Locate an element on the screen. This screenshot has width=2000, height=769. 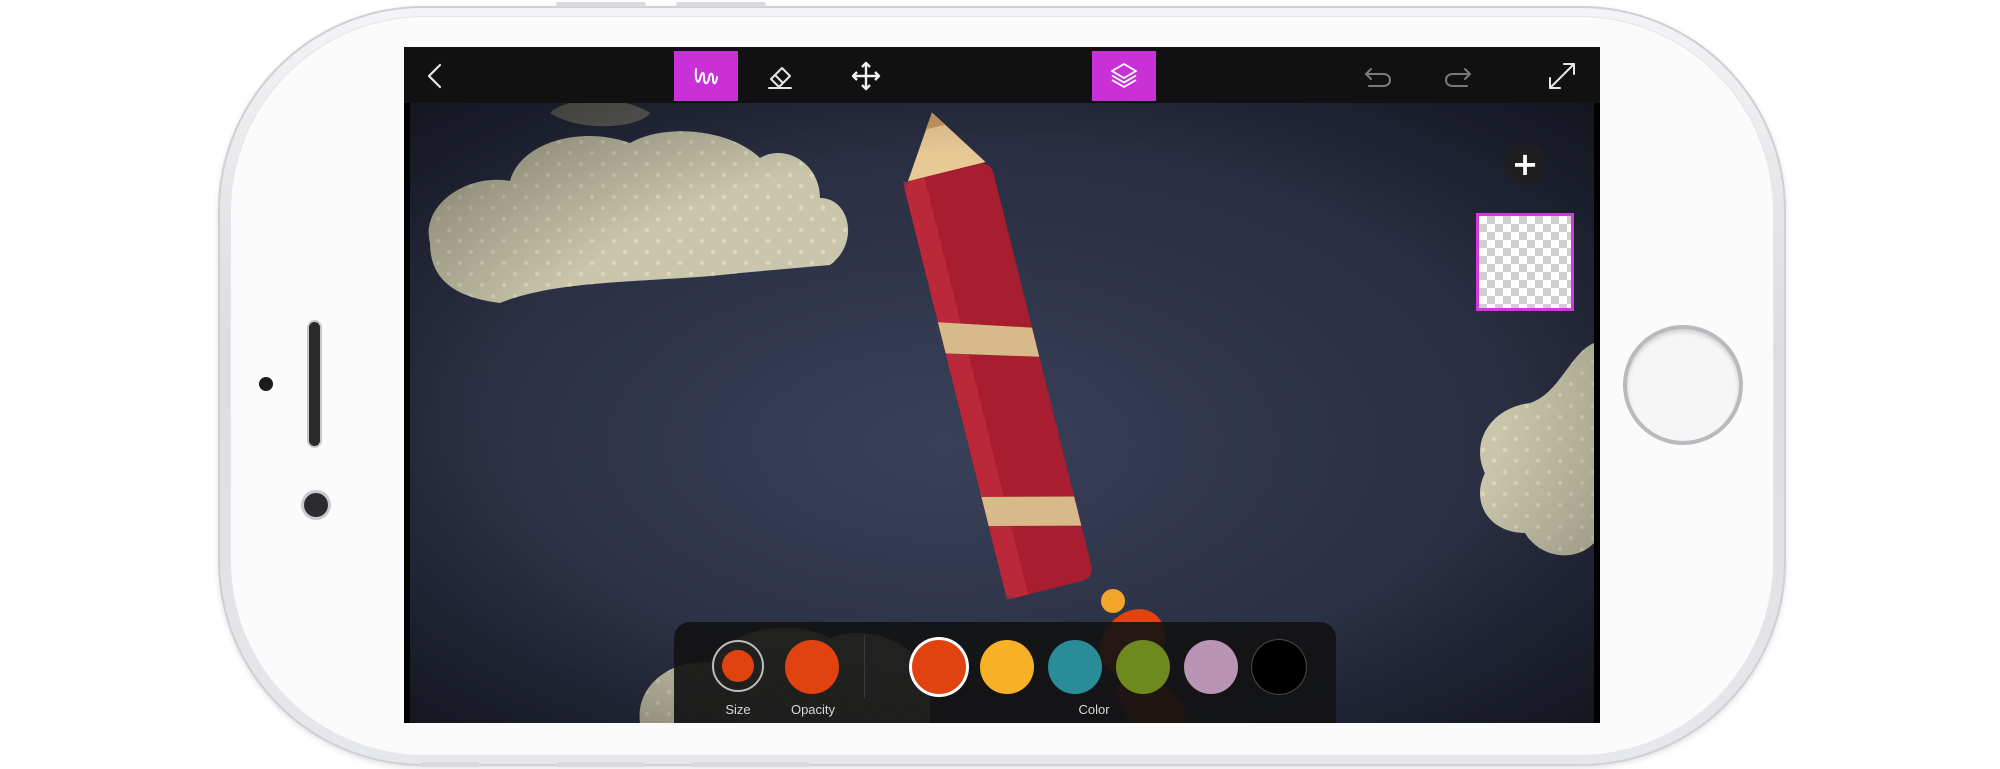
size-label: Size is located at coordinates (738, 709).